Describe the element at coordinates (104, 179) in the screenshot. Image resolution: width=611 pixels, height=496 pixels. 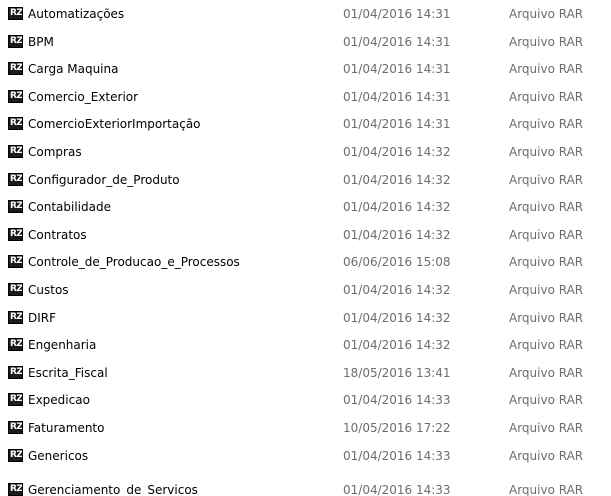
I see `file-name: Configurador_de_Produto` at that location.